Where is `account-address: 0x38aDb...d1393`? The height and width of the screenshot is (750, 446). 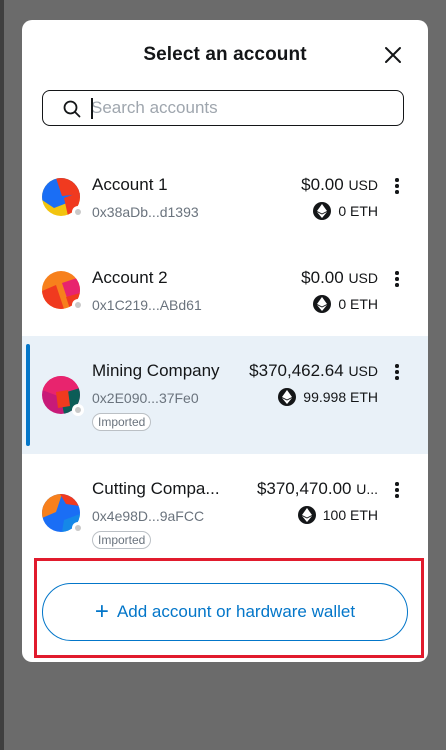 account-address: 0x38aDb...d1393 is located at coordinates (145, 212).